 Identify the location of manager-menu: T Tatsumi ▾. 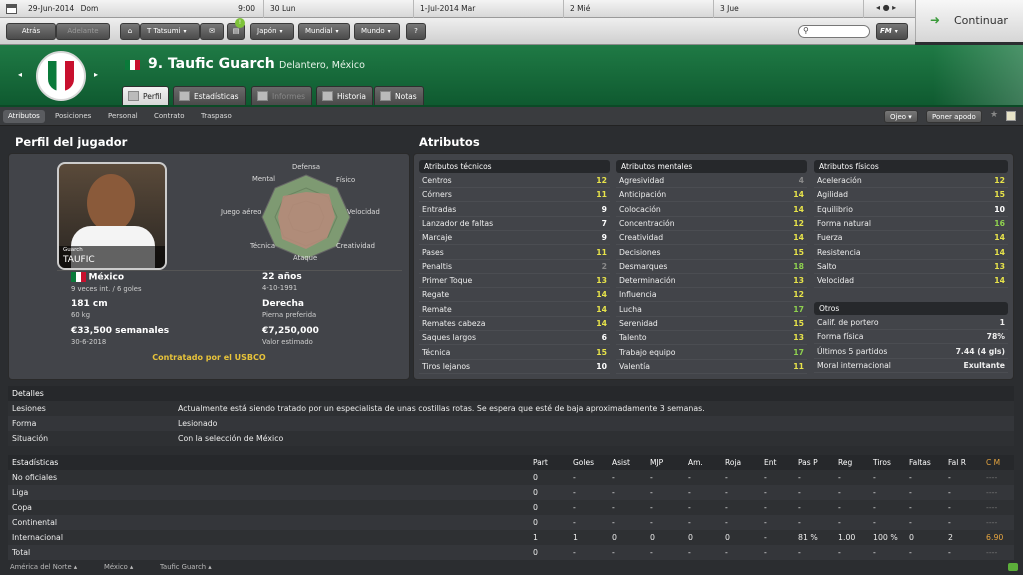
(170, 31).